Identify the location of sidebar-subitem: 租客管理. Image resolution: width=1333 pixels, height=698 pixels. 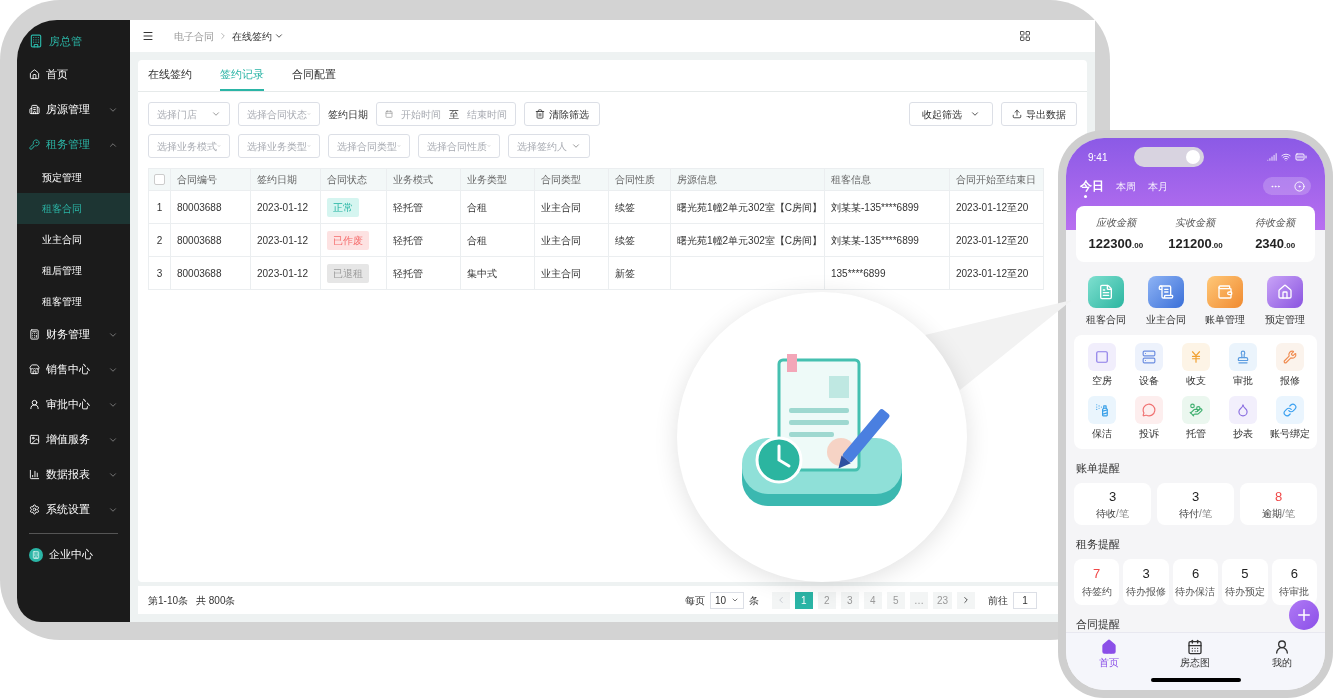
(73, 301).